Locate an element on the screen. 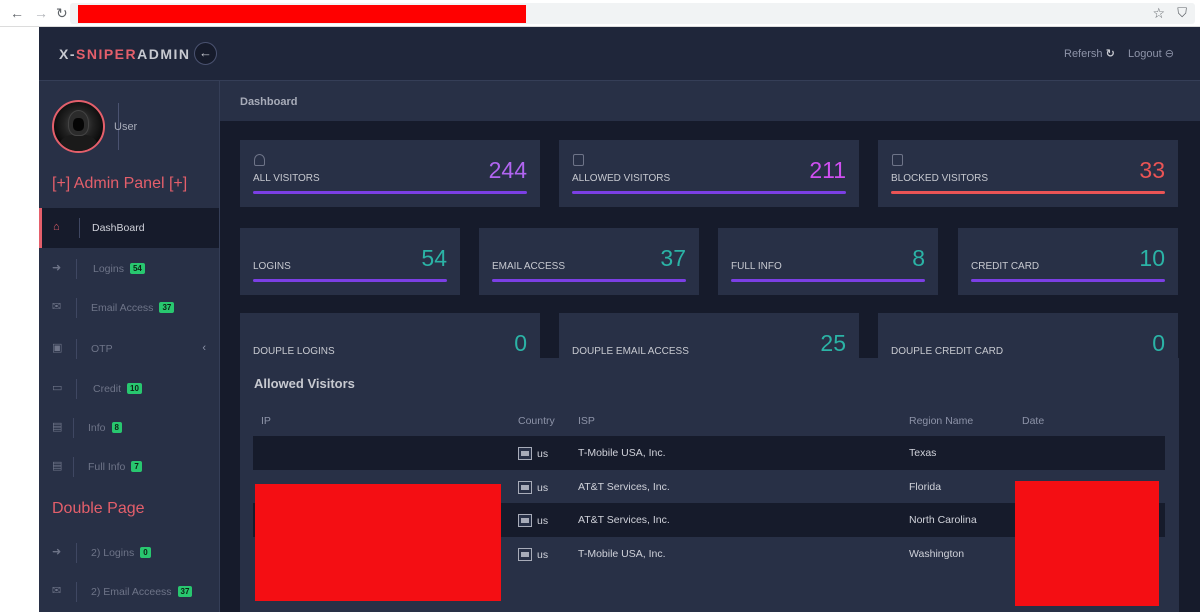 The height and width of the screenshot is (612, 1200). browser-toolbar: ← → ↻ ☆ ⛉ is located at coordinates (600, 13).